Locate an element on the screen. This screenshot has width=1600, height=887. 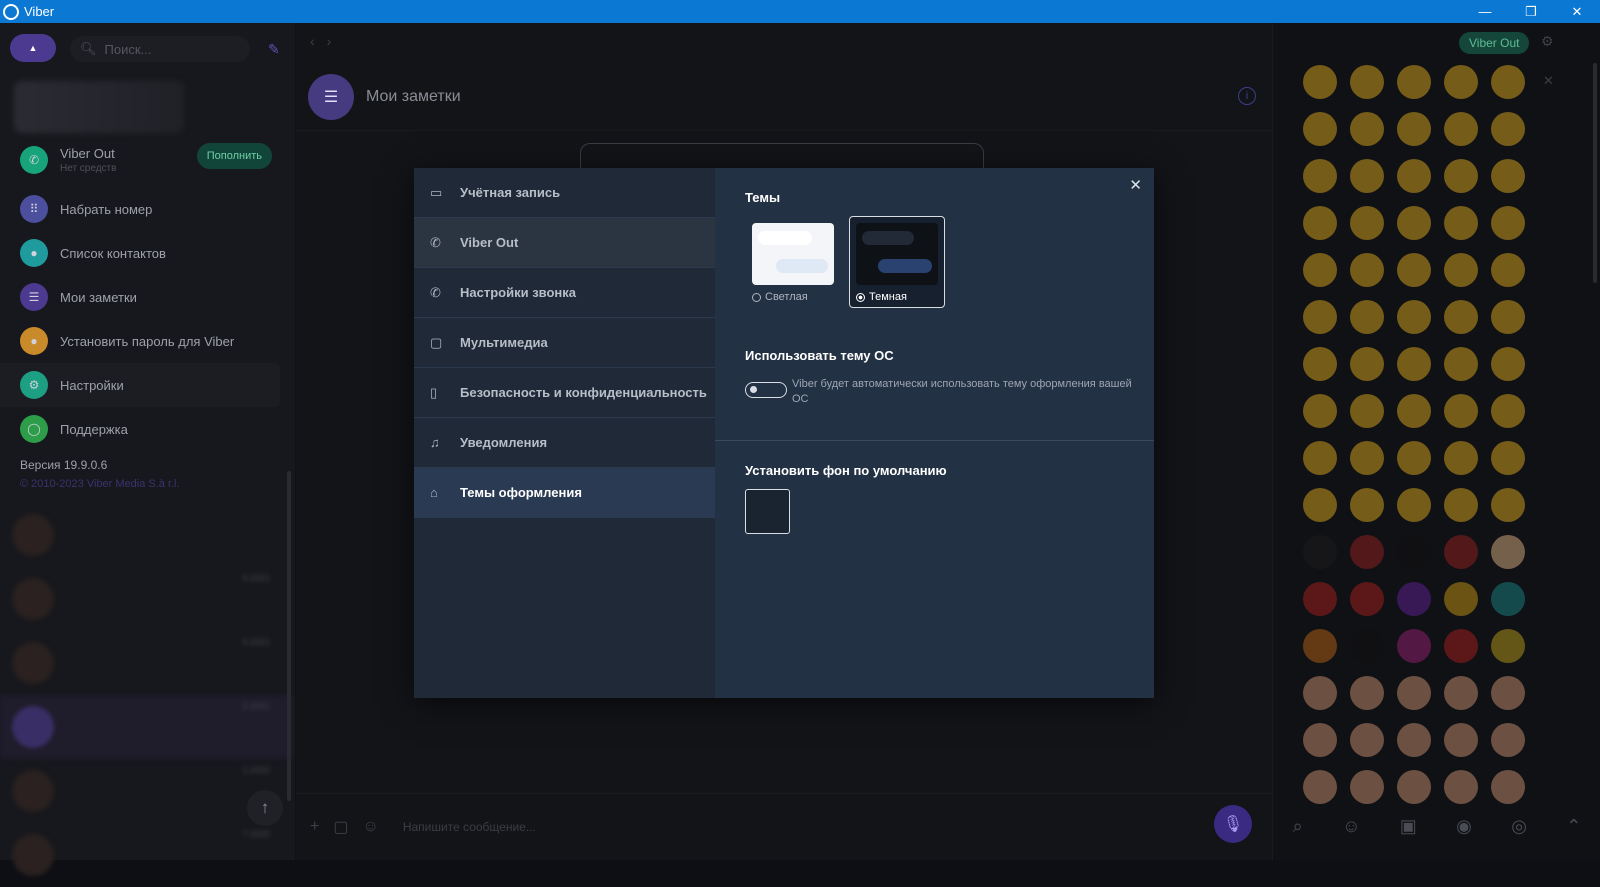
search-icon: ⌕ is located at coordinates (1298, 826).